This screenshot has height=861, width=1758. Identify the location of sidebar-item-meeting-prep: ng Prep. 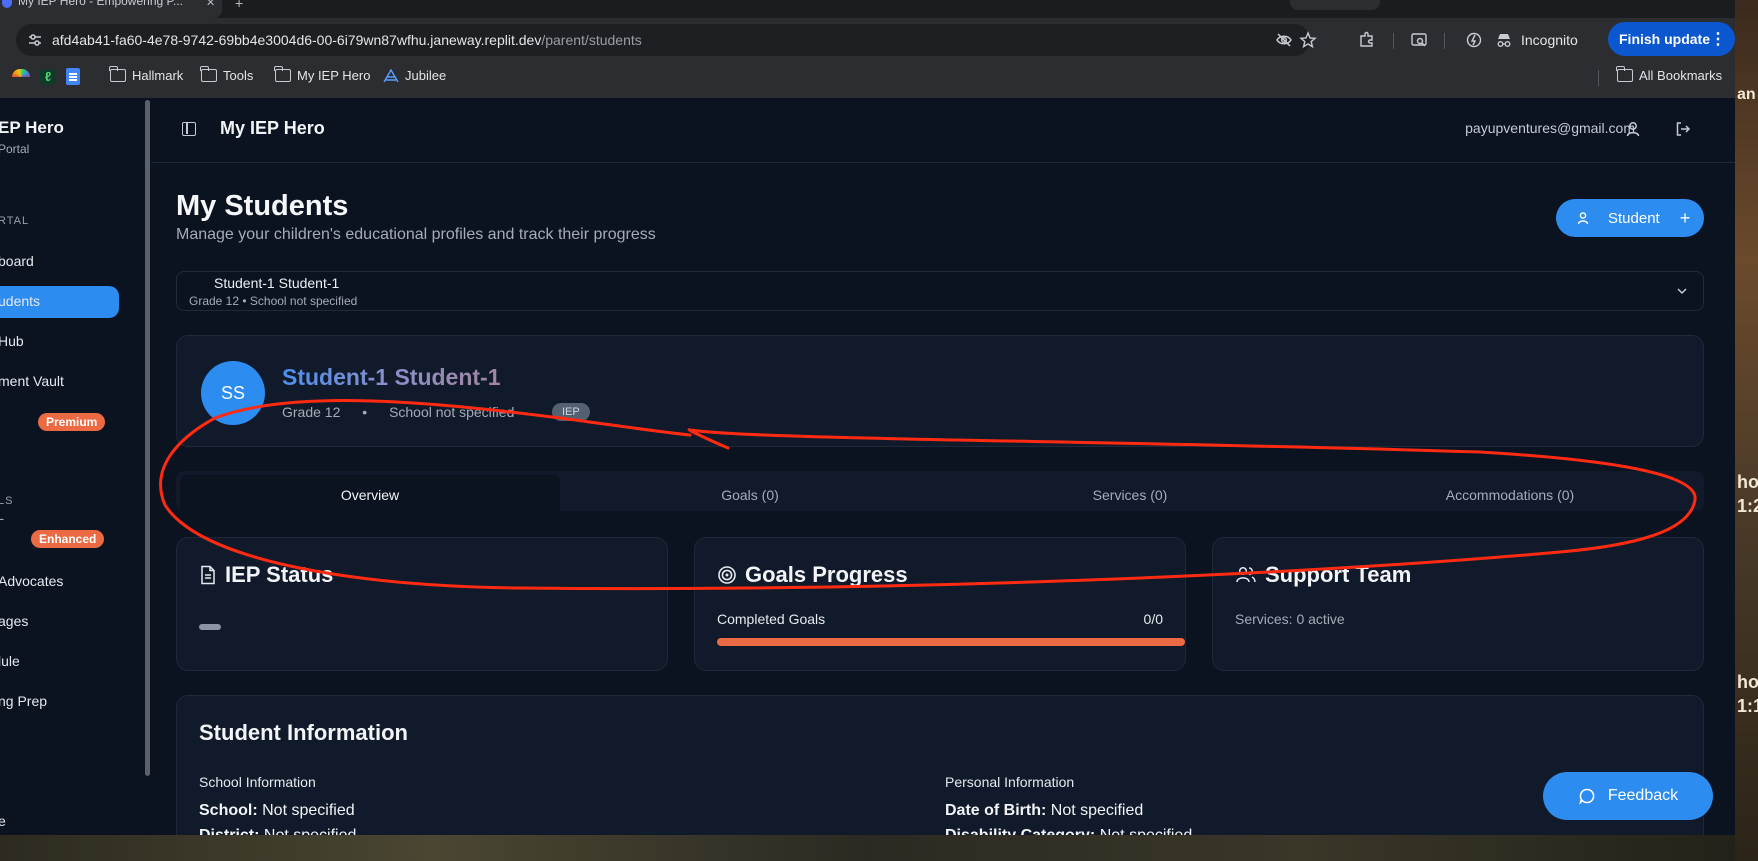
(23, 701).